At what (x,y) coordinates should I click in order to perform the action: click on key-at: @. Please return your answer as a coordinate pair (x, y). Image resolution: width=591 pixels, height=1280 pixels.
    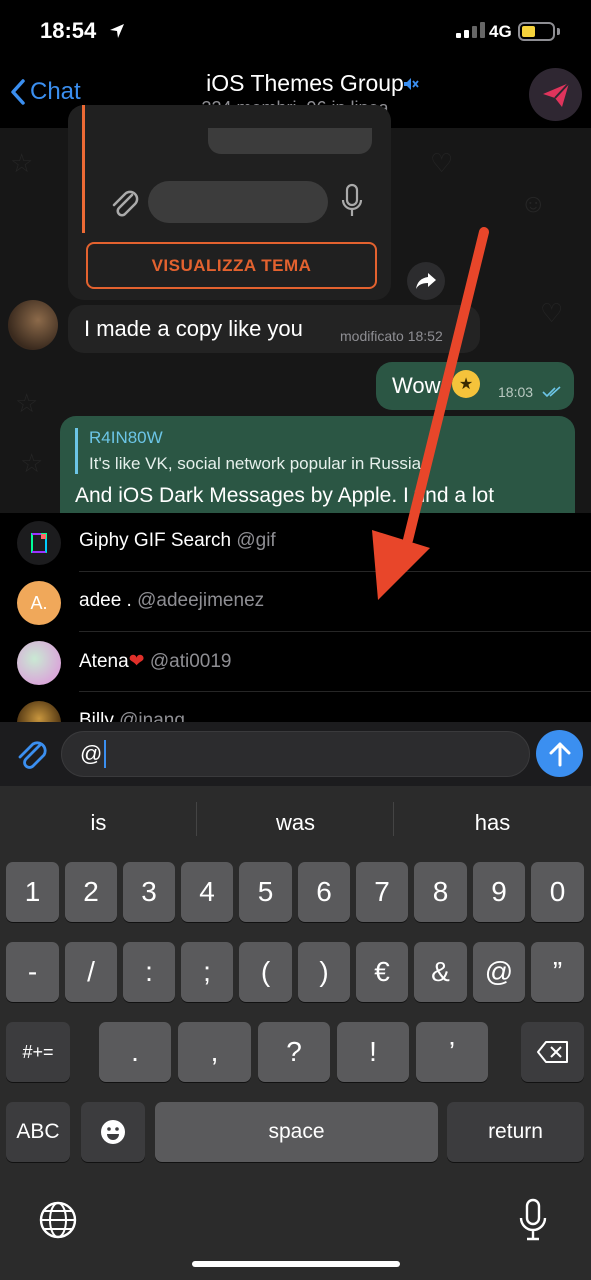
    Looking at the image, I should click on (499, 972).